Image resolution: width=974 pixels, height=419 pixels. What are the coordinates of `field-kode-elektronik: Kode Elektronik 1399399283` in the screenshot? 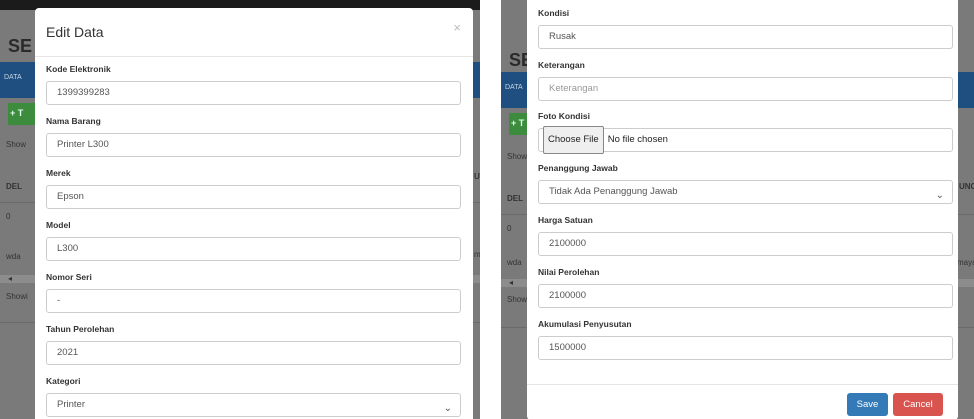 It's located at (253, 84).